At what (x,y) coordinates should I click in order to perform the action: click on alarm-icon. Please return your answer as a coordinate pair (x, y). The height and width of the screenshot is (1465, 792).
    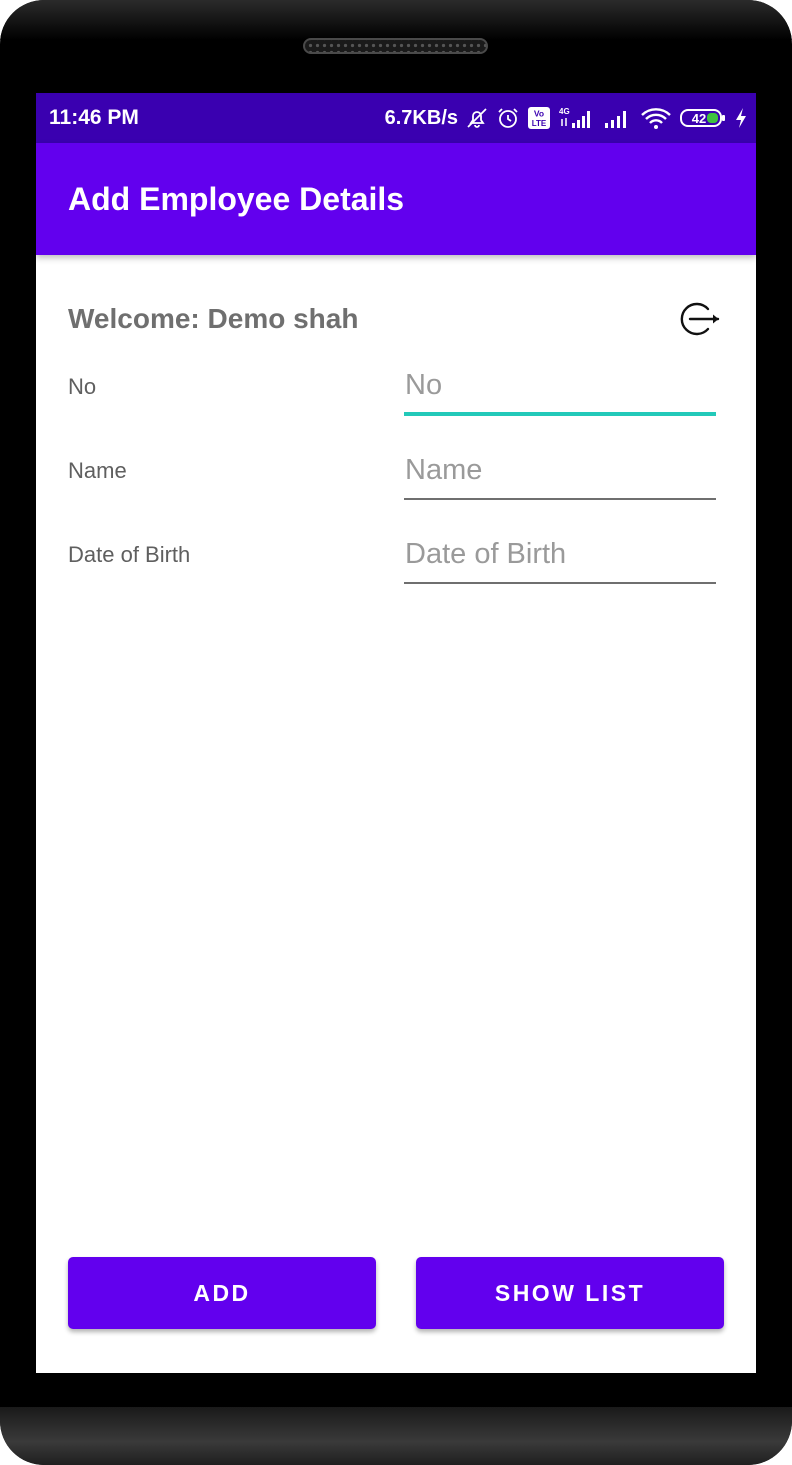
    Looking at the image, I should click on (508, 118).